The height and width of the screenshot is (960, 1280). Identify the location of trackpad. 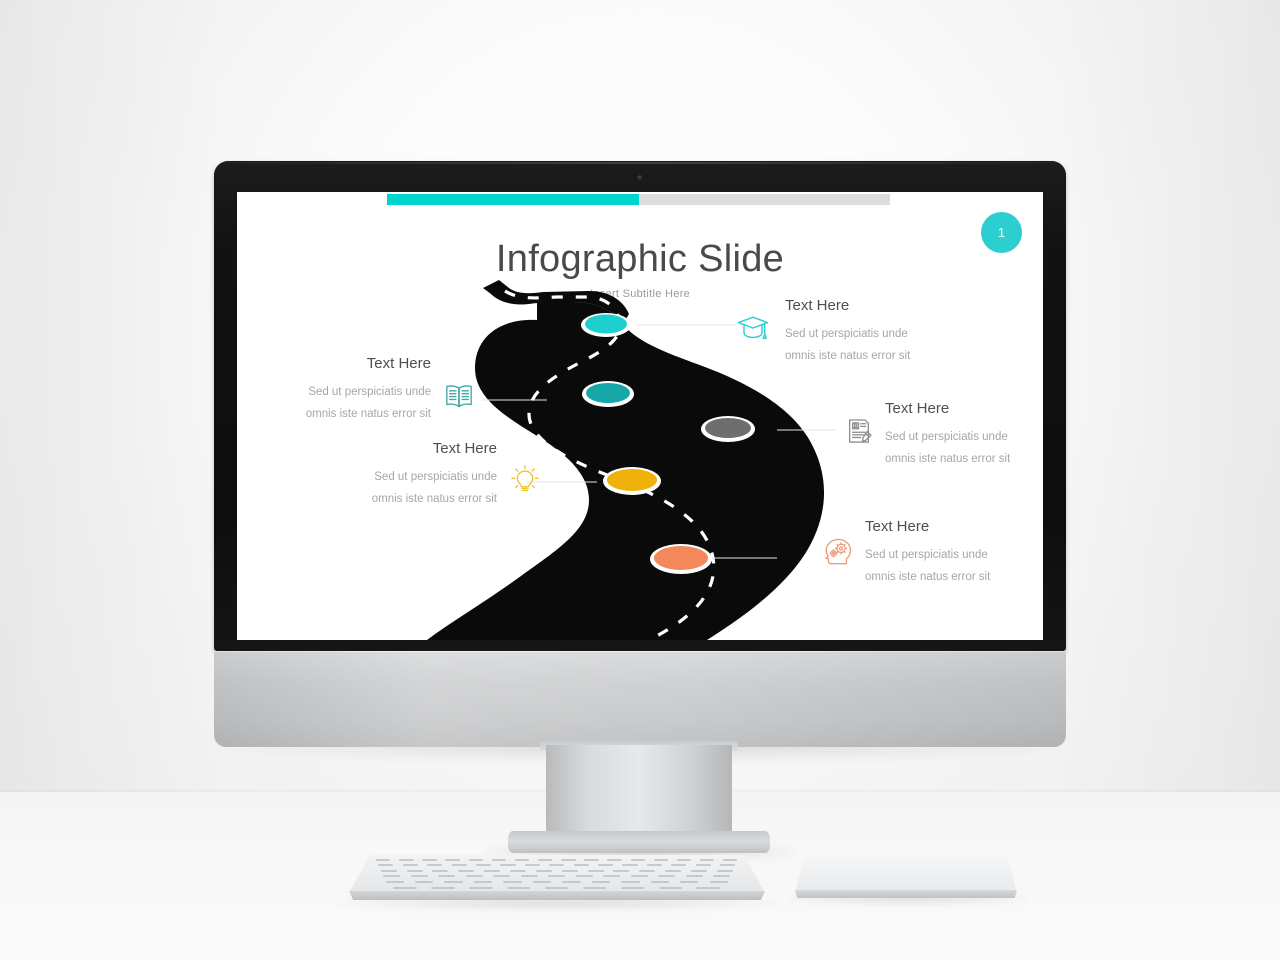
(906, 879).